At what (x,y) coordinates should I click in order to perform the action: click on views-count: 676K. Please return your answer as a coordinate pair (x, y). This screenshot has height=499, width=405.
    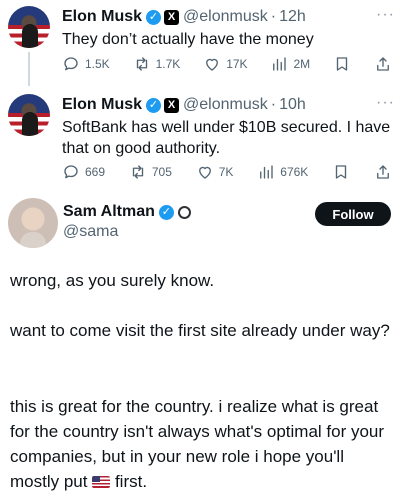
    Looking at the image, I should click on (294, 172).